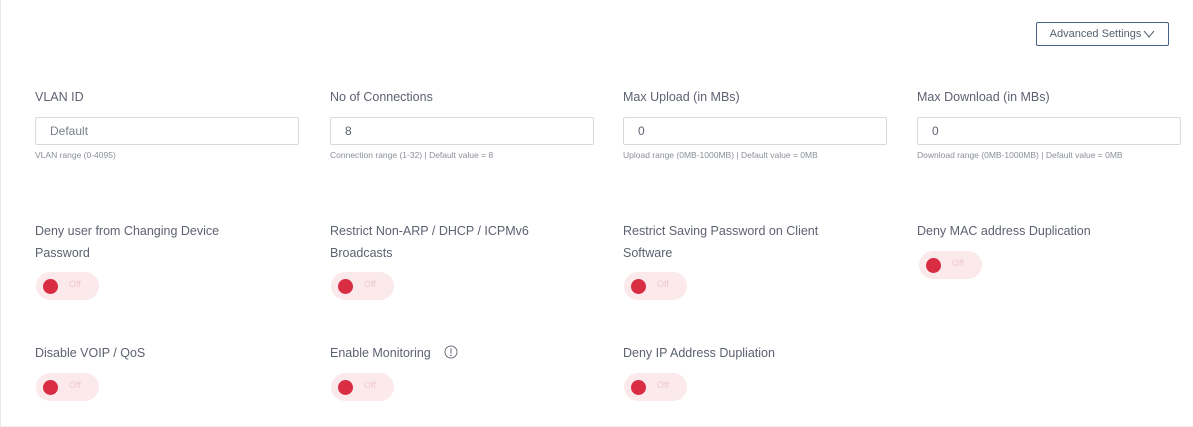  What do you see at coordinates (699, 353) in the screenshot?
I see `deny-ip-duplication-label: Deny IP Address Dupliation` at bounding box center [699, 353].